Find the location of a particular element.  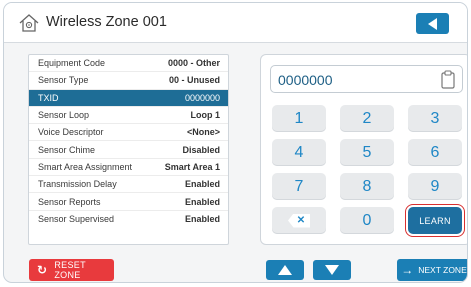

key-5: 5 is located at coordinates (367, 152).